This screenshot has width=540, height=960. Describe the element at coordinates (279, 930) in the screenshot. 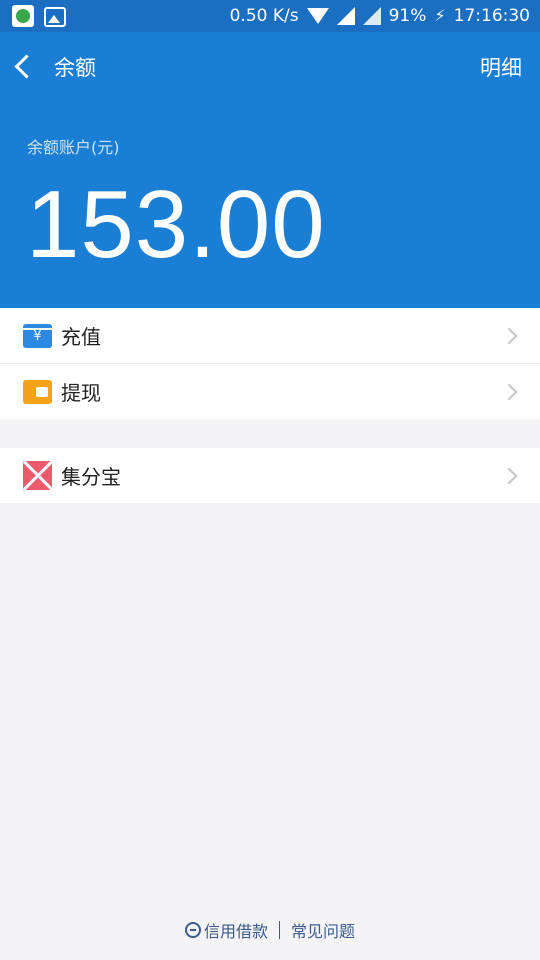

I see `footer-divider` at that location.